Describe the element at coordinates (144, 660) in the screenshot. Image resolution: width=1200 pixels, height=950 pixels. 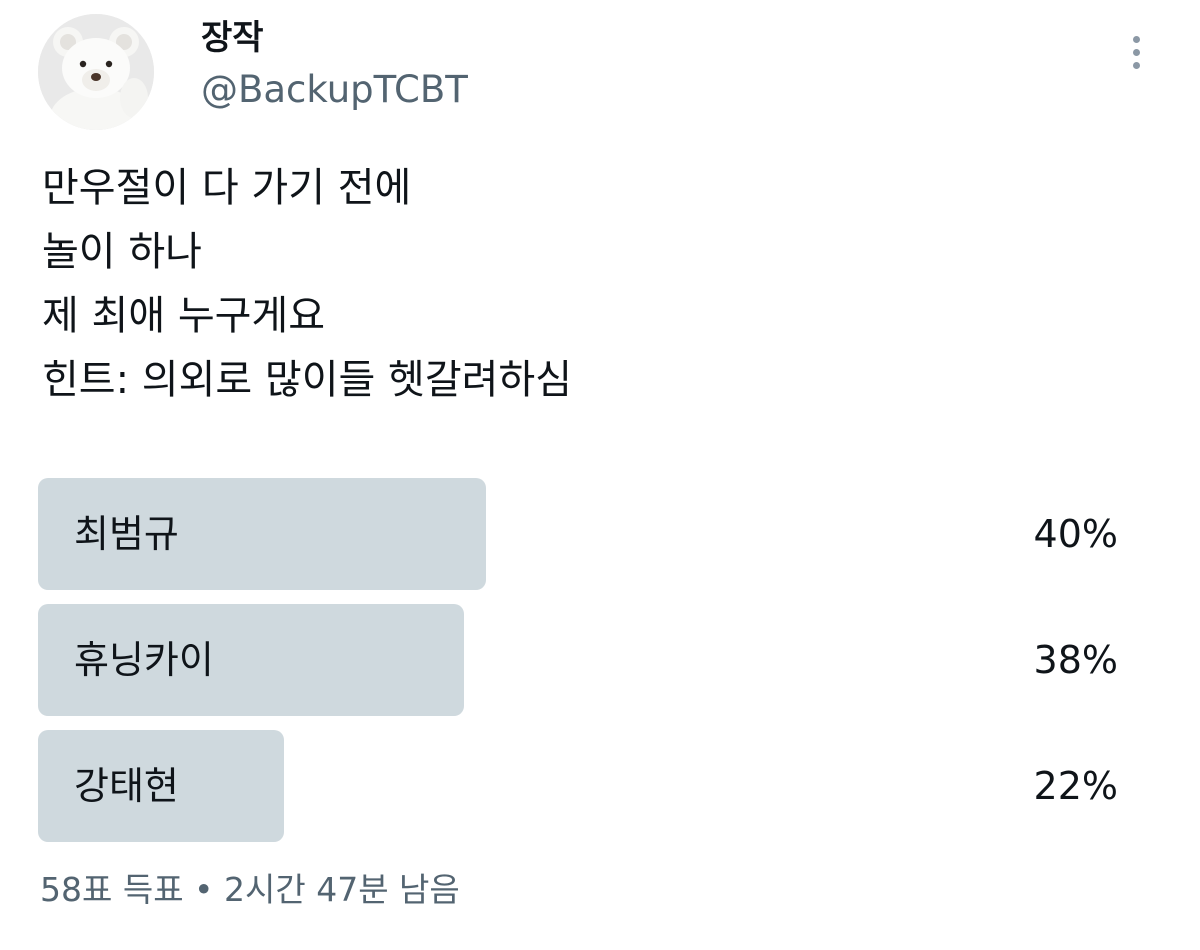
I see `poll-option-label: 휴닝카이` at that location.